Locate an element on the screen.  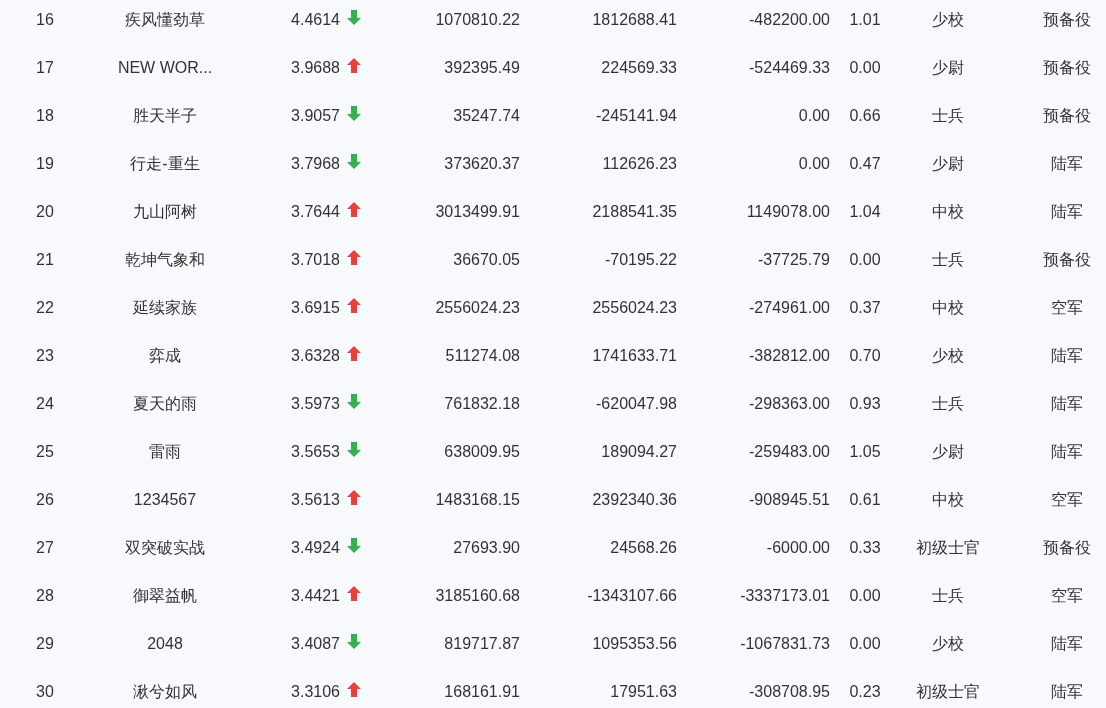
military-rank: 士兵 is located at coordinates (947, 595).